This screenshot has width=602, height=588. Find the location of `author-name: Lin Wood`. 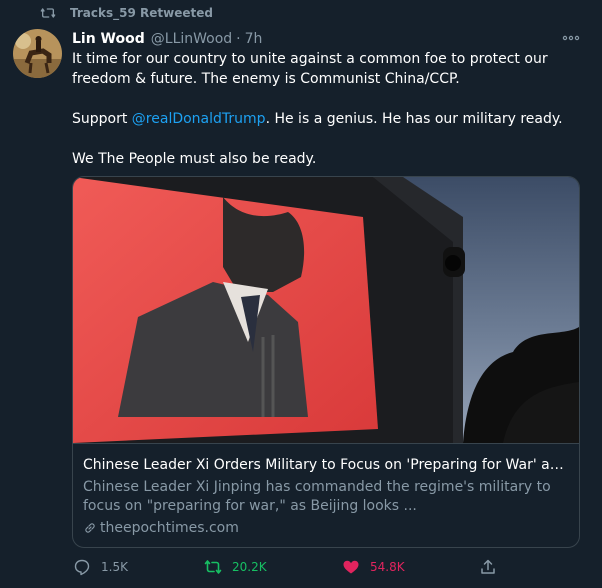

author-name: Lin Wood is located at coordinates (108, 39).